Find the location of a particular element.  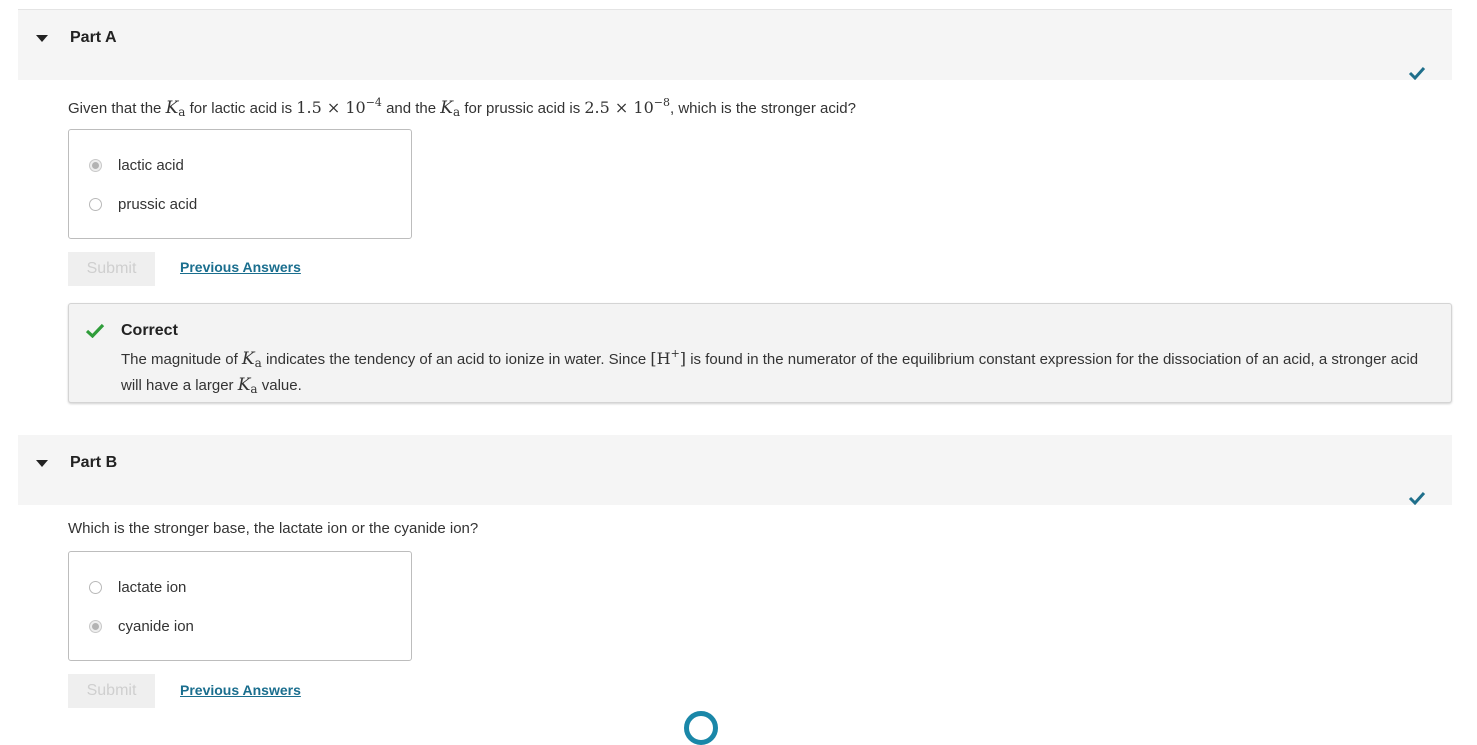

part-b-choices: lactate ion cyanide ion is located at coordinates (240, 606).